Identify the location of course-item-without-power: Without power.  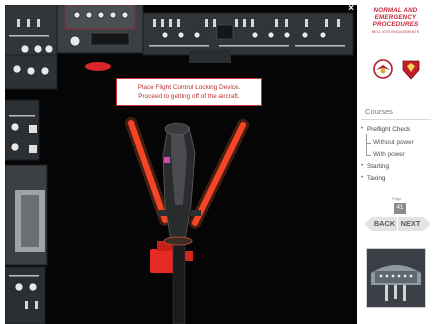
(393, 142).